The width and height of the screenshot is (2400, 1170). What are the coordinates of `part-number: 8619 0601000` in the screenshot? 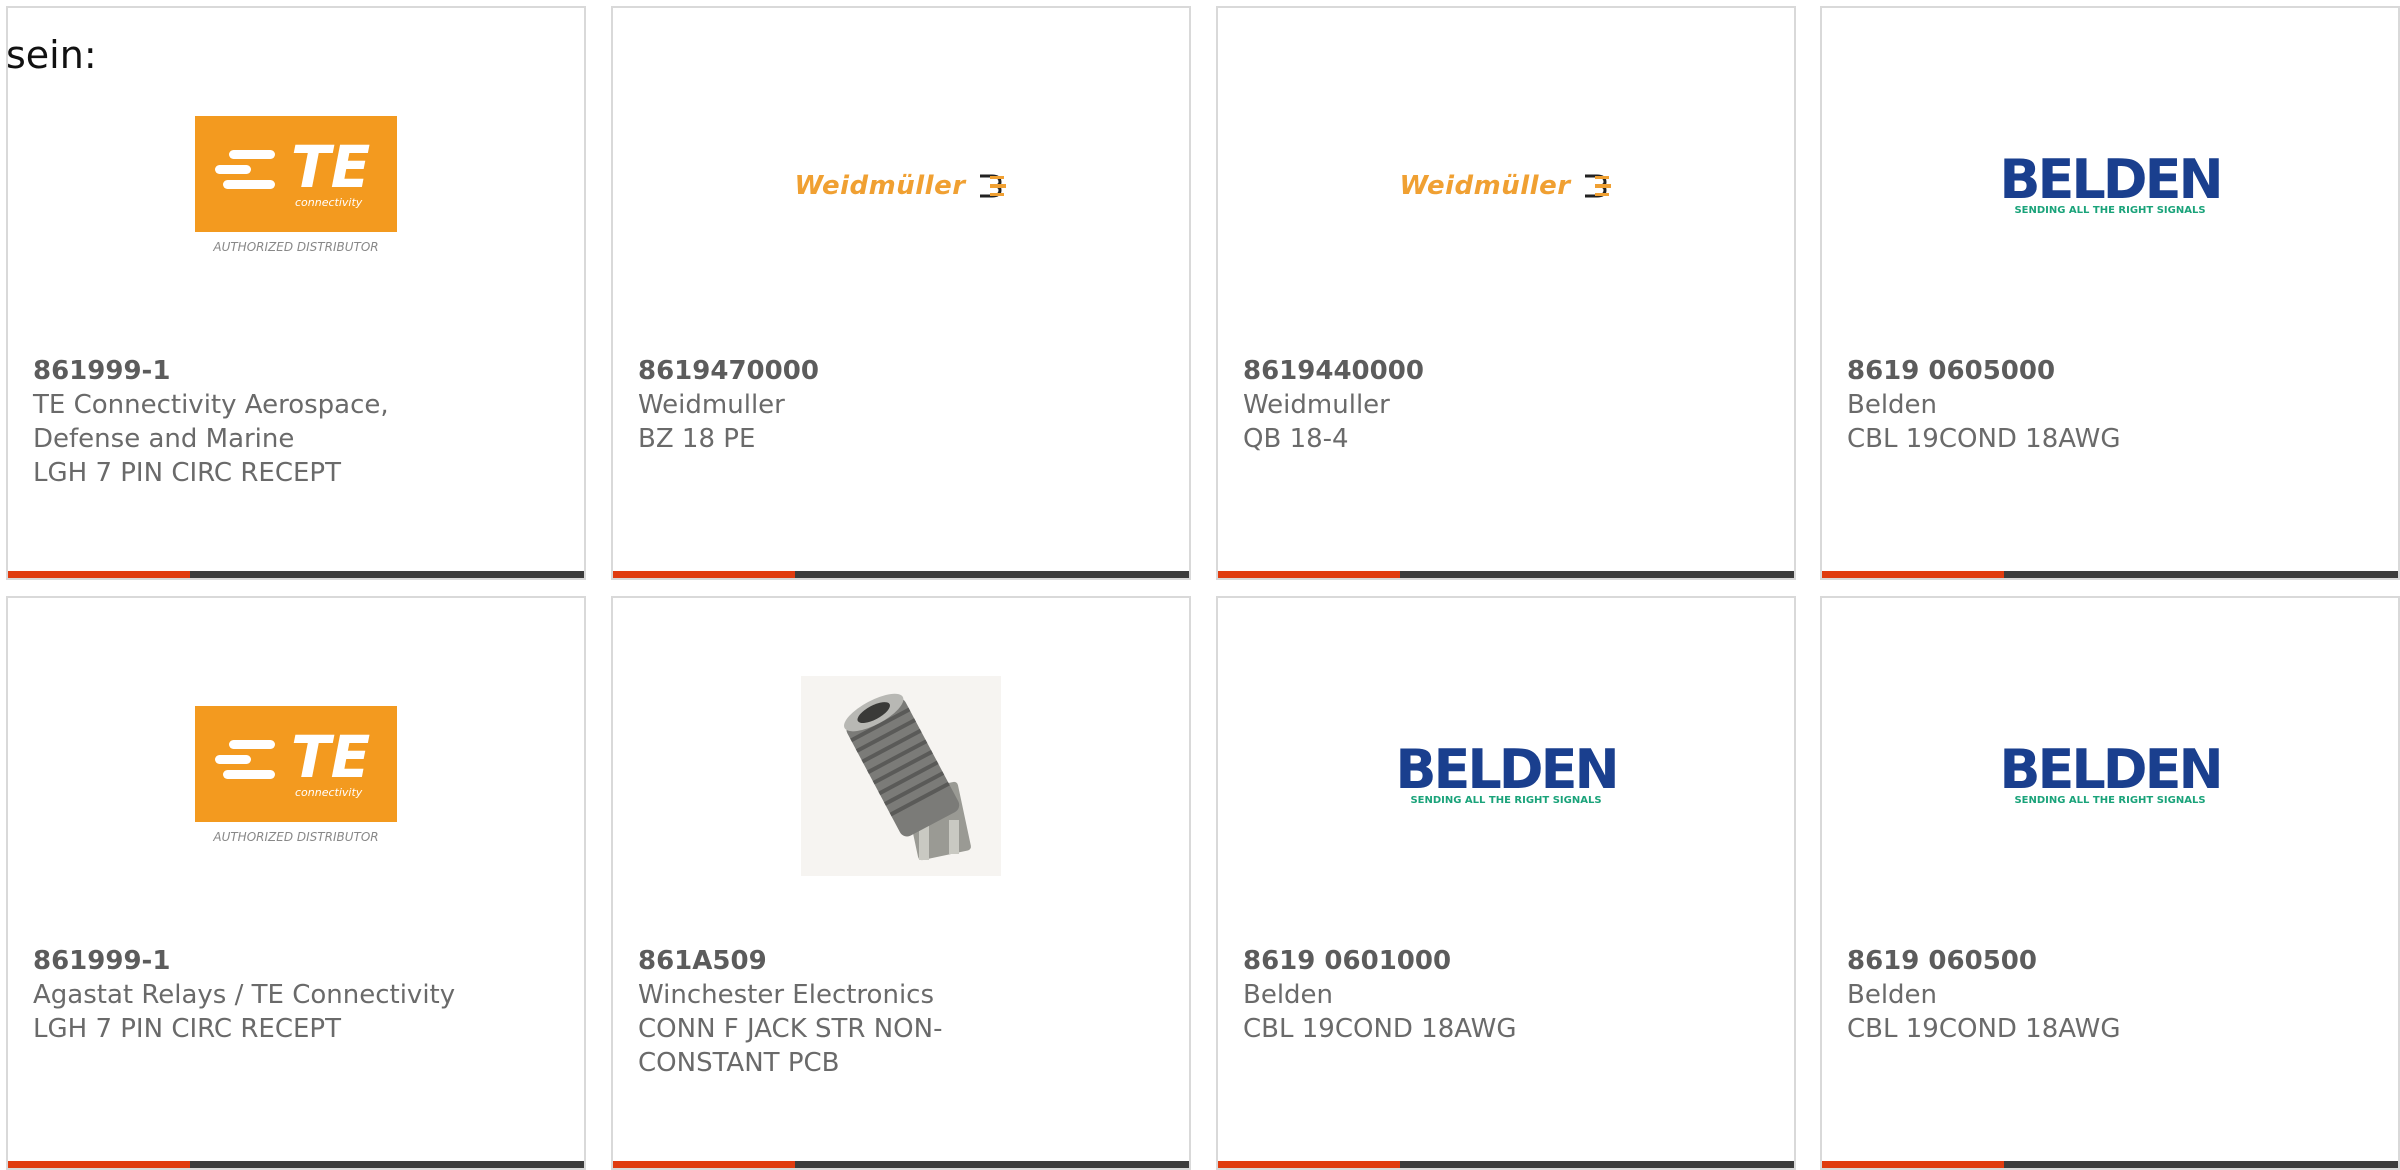 It's located at (1508, 961).